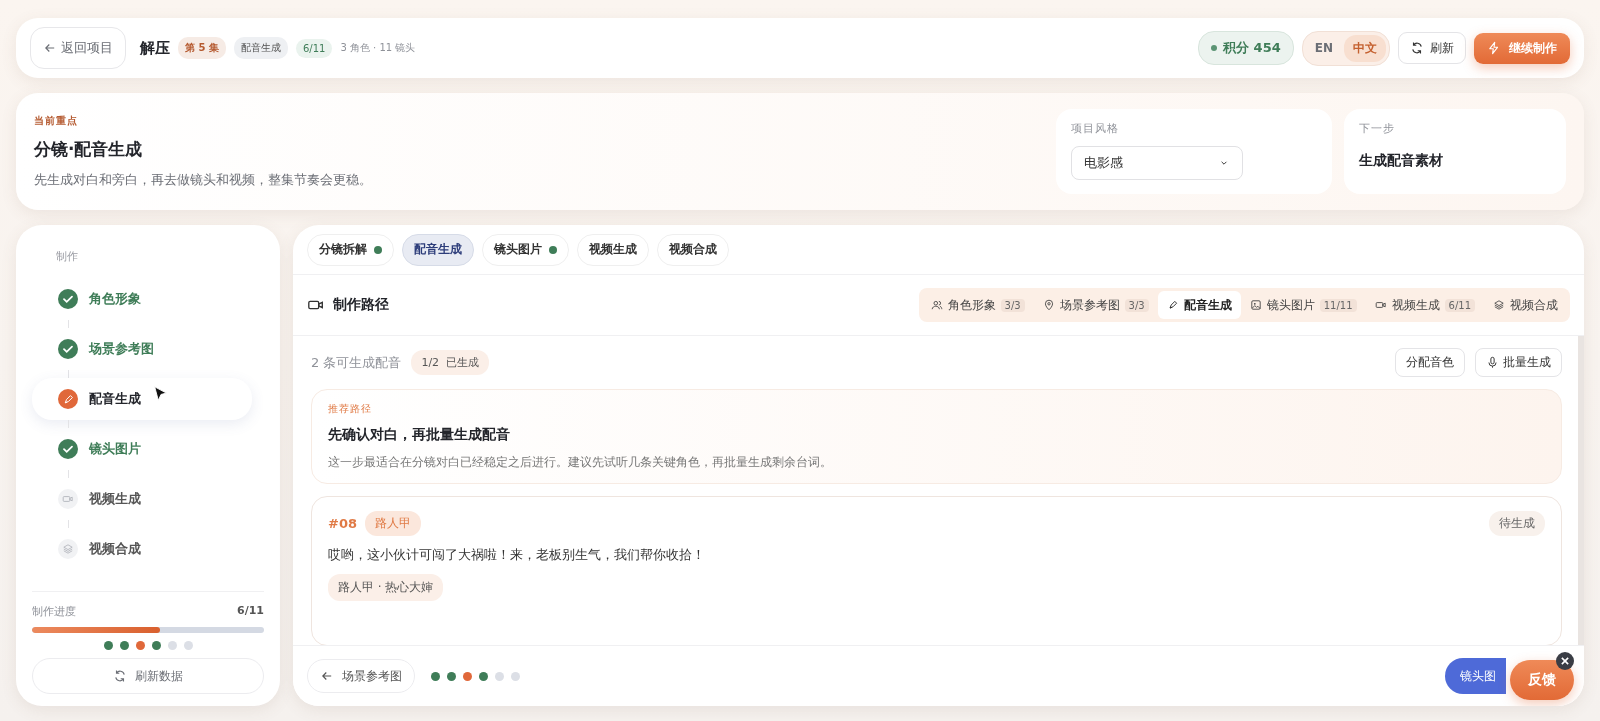 This screenshot has height=721, width=1600. I want to click on image-icon, so click(1255, 305).